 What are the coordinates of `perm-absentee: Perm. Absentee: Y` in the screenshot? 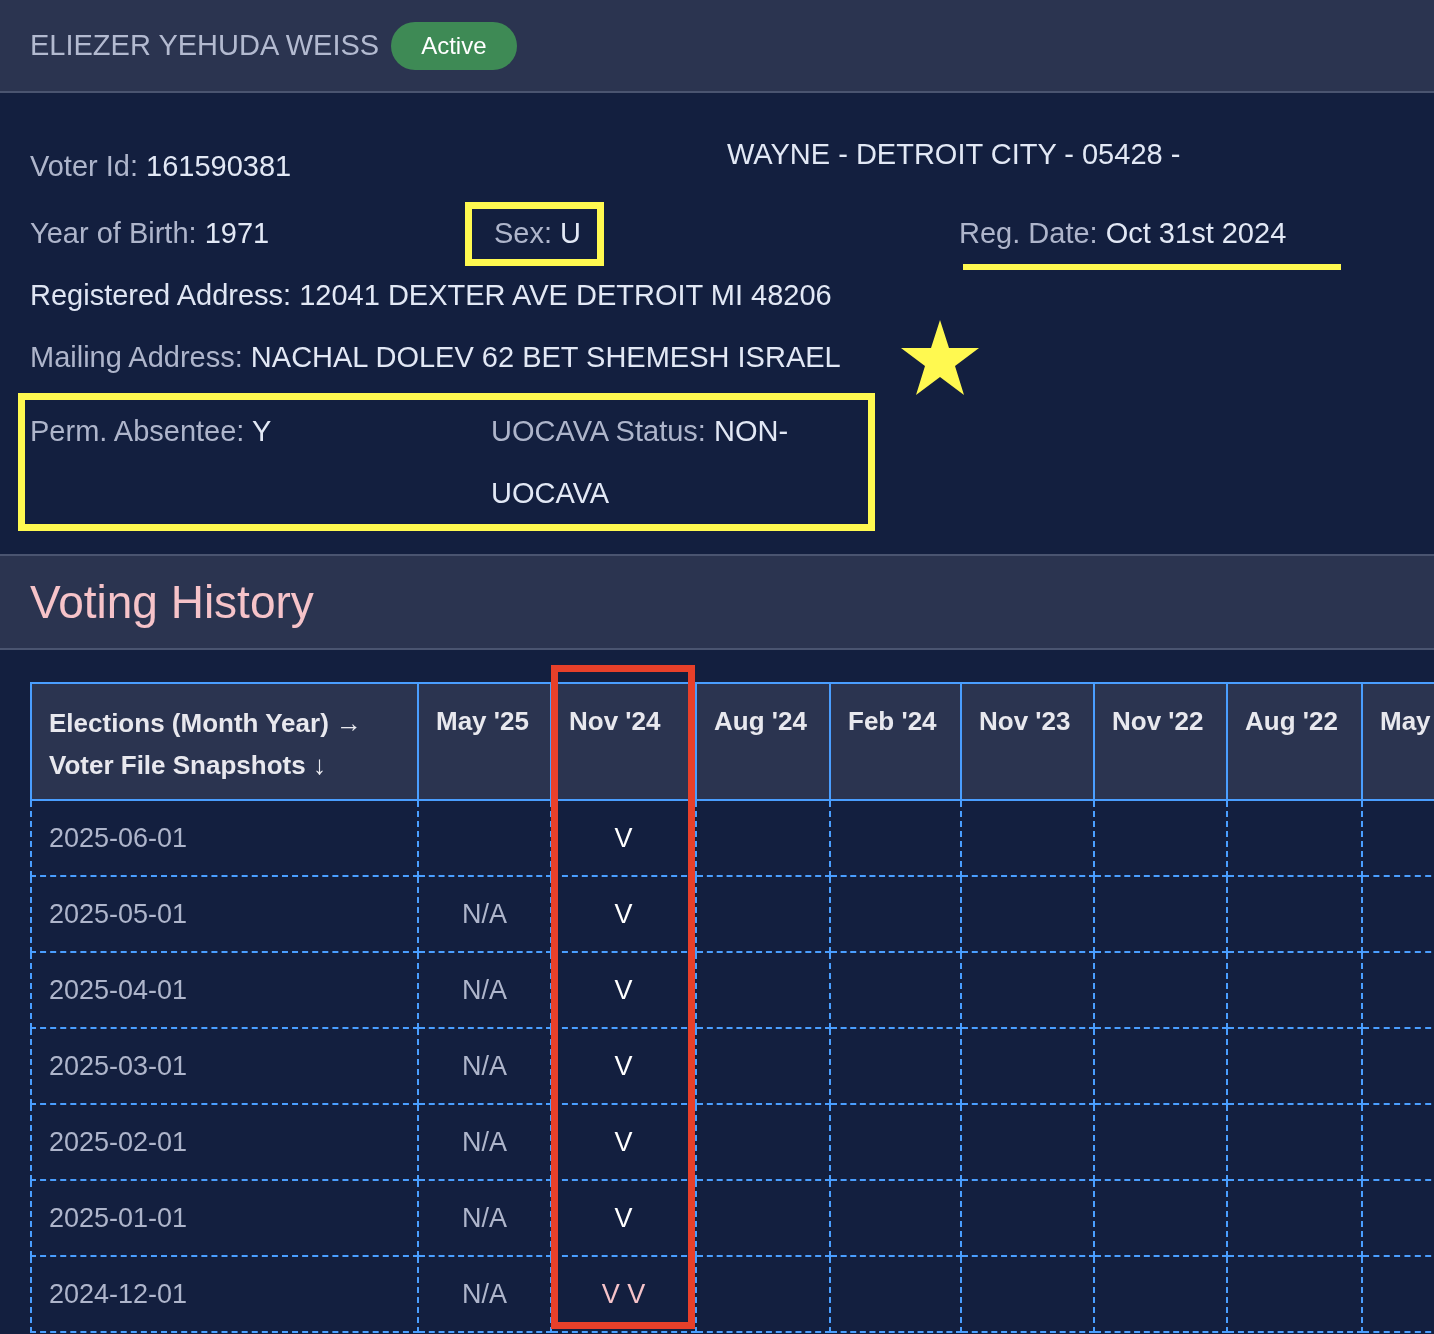 It's located at (151, 431).